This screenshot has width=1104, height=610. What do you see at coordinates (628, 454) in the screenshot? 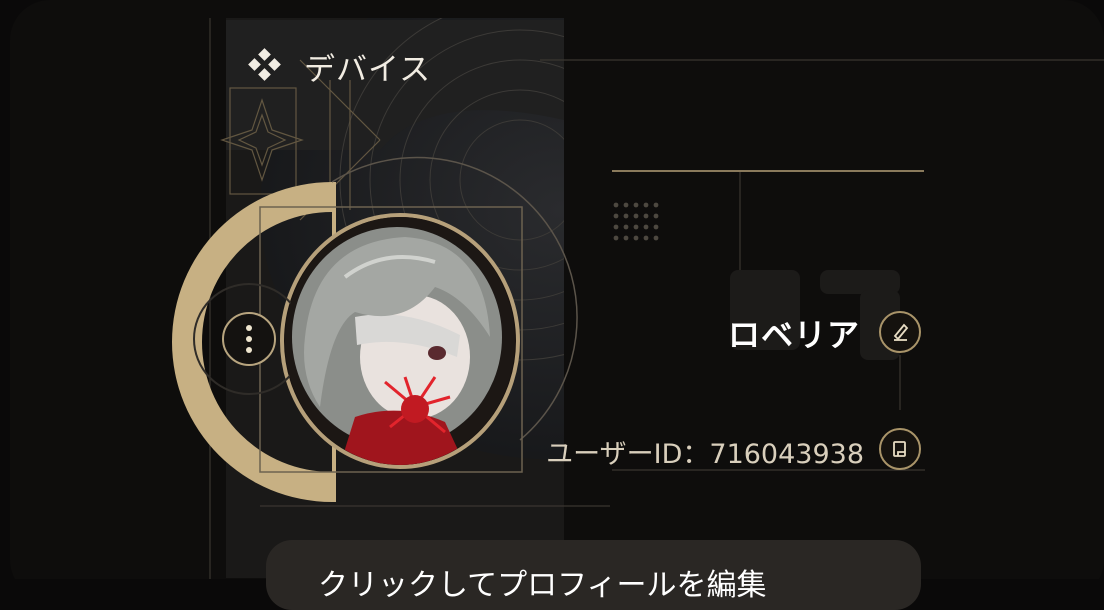
I see `user-id-label: ユーザーID：` at bounding box center [628, 454].